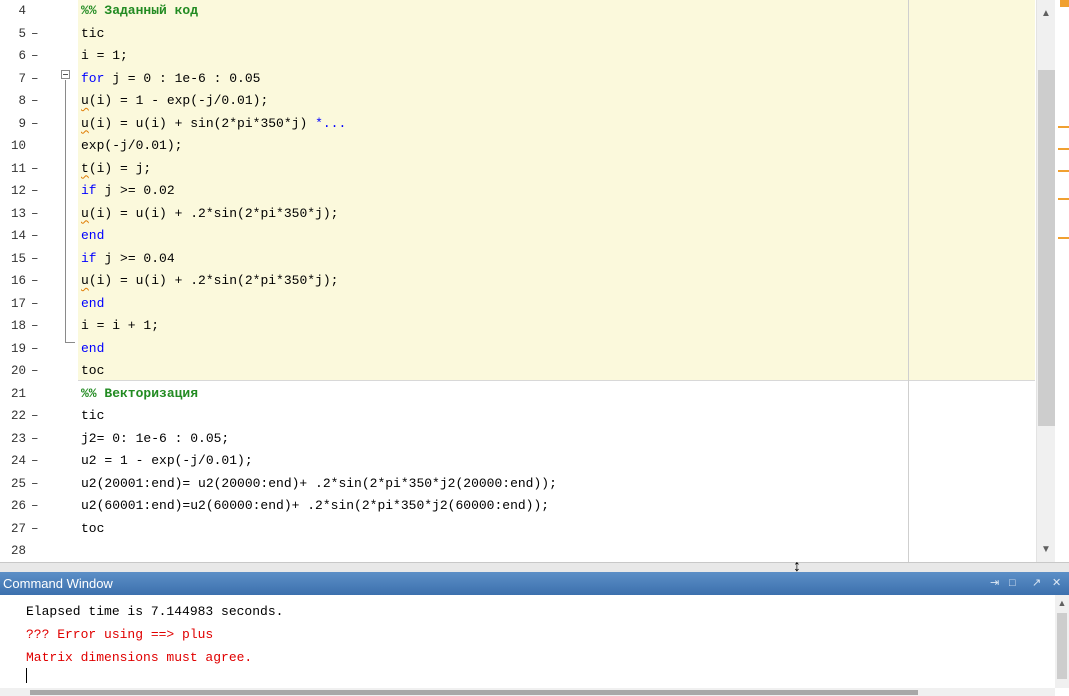 This screenshot has width=1069, height=696. Describe the element at coordinates (18, 528) in the screenshot. I see `line-number: 27` at that location.